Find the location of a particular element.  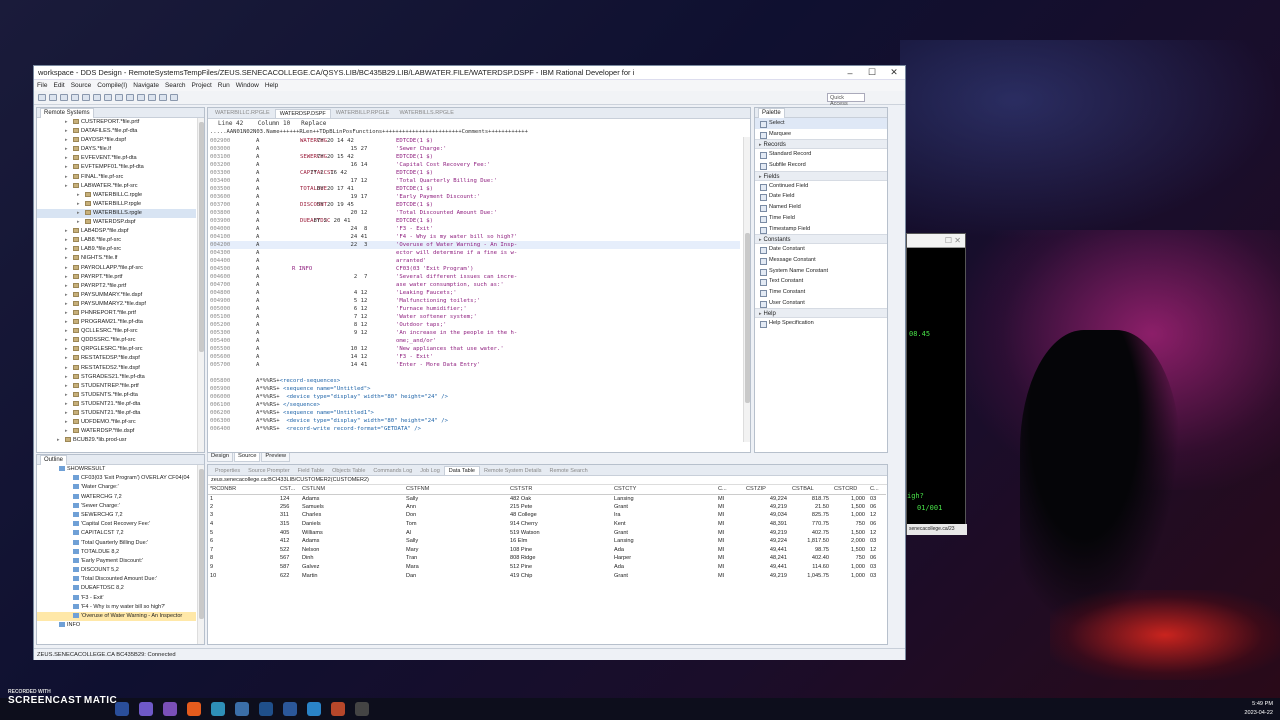

outline-item: DUEAFTDSC 8,2 is located at coordinates (116, 588).